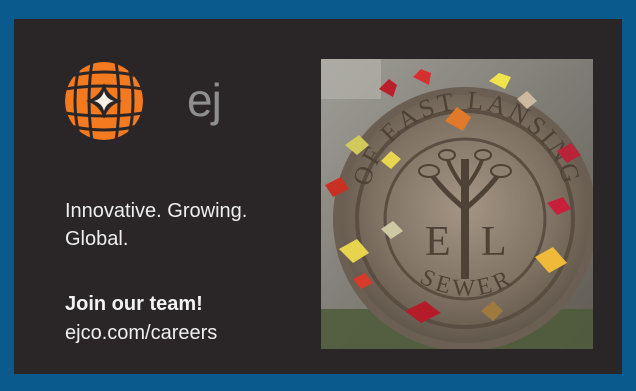  What do you see at coordinates (134, 304) in the screenshot?
I see `cta-heading: Join our team!` at bounding box center [134, 304].